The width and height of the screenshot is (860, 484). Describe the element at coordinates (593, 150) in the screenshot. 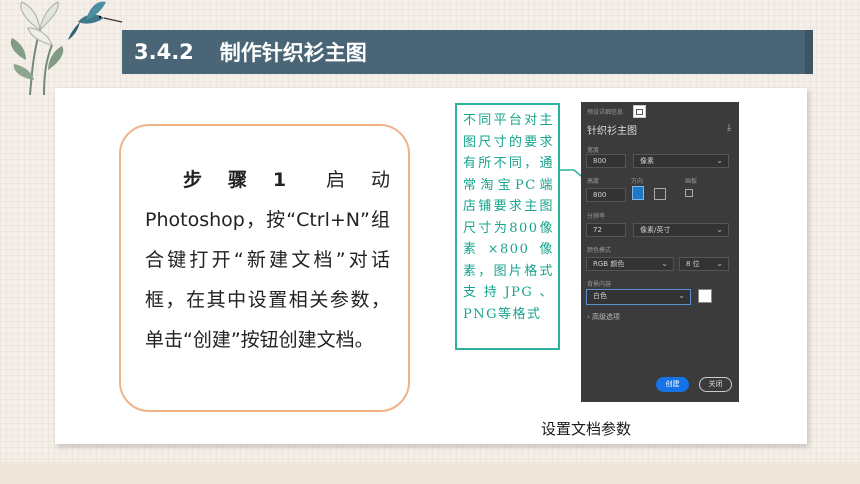

I see `width-label: 宽度` at that location.